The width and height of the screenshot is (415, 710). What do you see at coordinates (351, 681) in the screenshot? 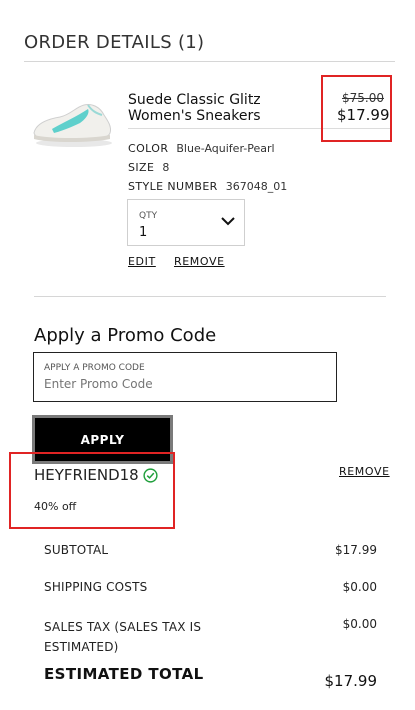
I see `estimated-total-value: $17.99` at bounding box center [351, 681].